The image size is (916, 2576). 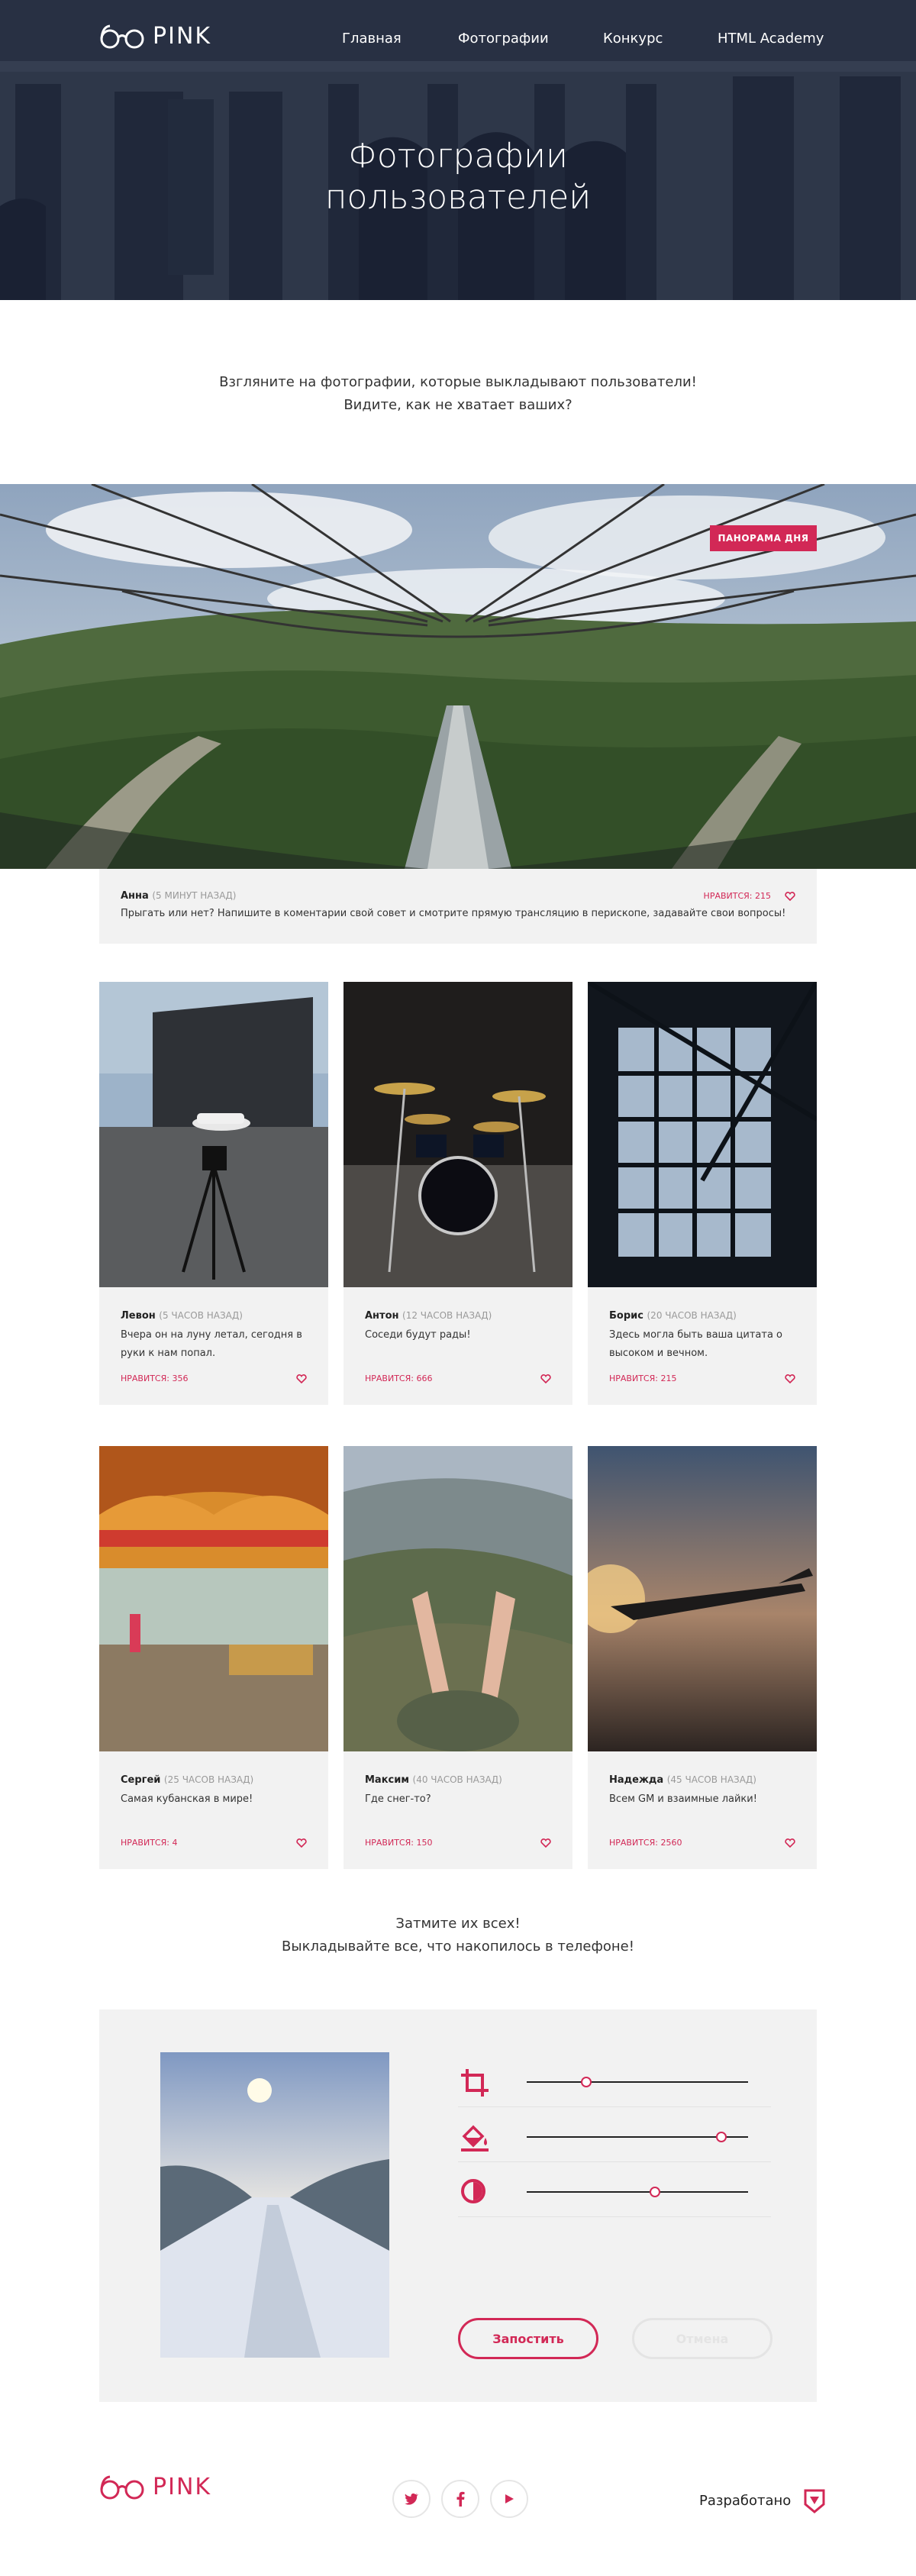 I want to click on cta-line1: Затмите их всех!, so click(x=458, y=1924).